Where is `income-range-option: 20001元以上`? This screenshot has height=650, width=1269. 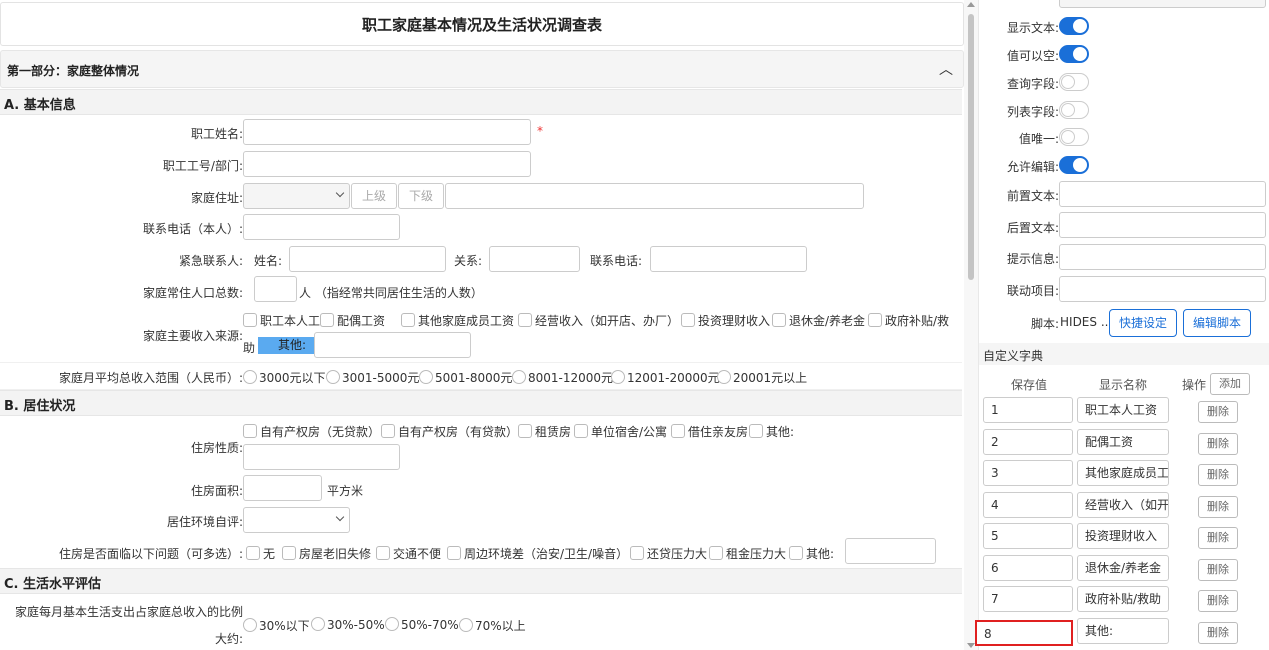 income-range-option: 20001元以上 is located at coordinates (762, 377).